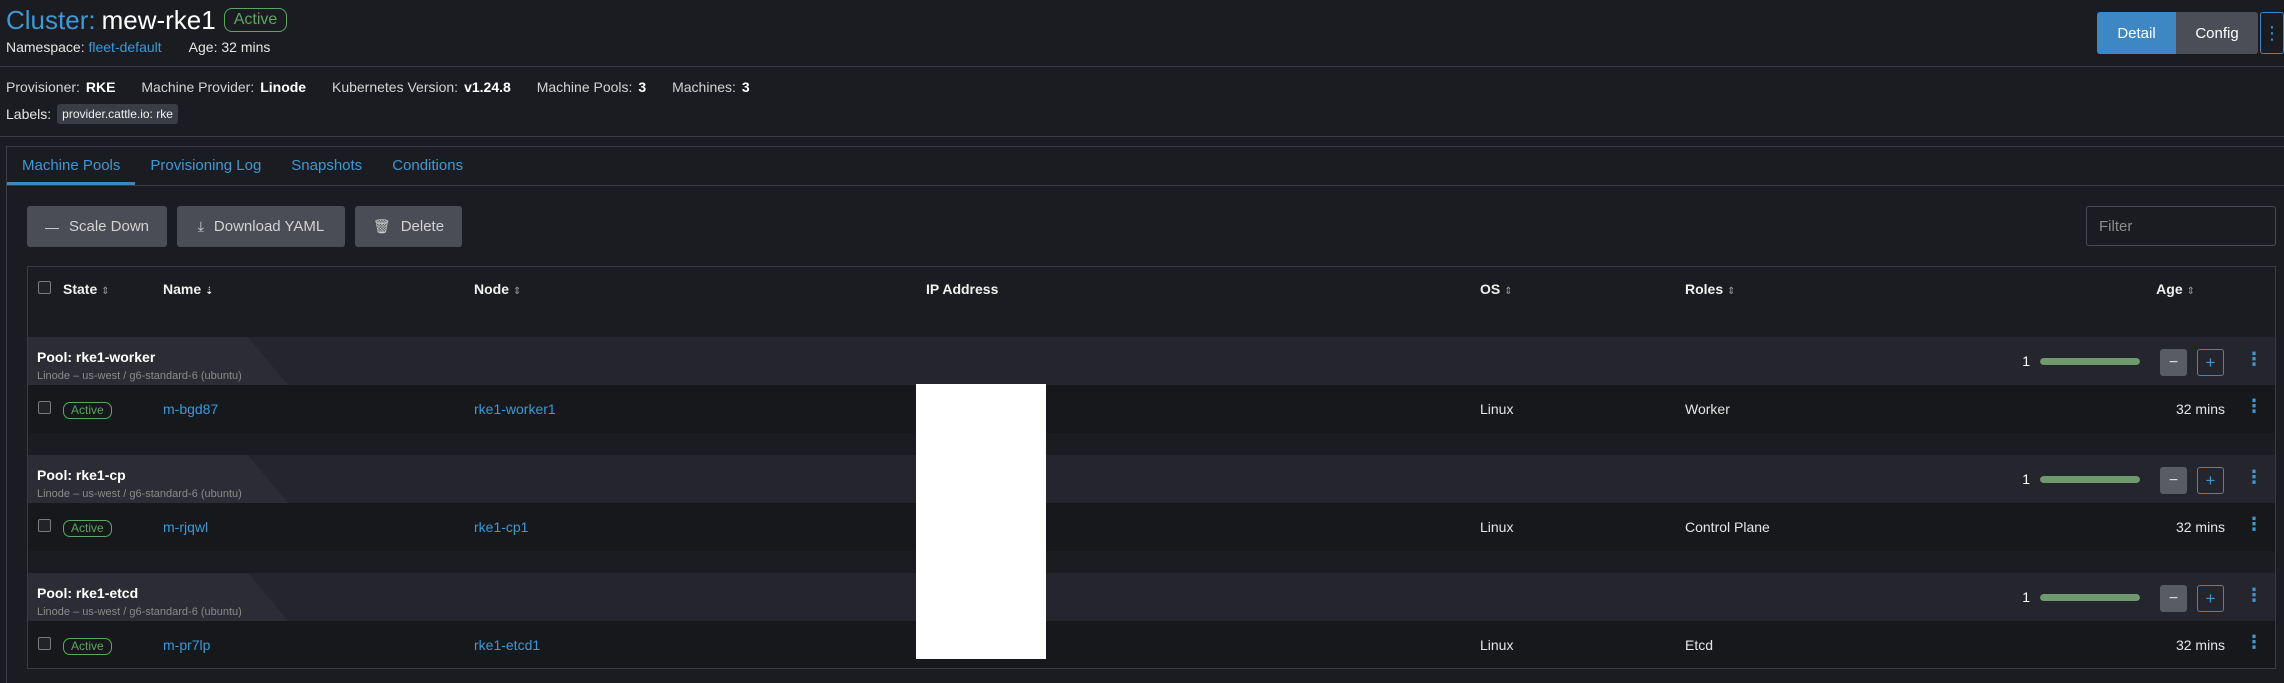 This screenshot has width=2284, height=683. Describe the element at coordinates (96, 357) in the screenshot. I see `pool-title: Pool: rke1-worker` at that location.